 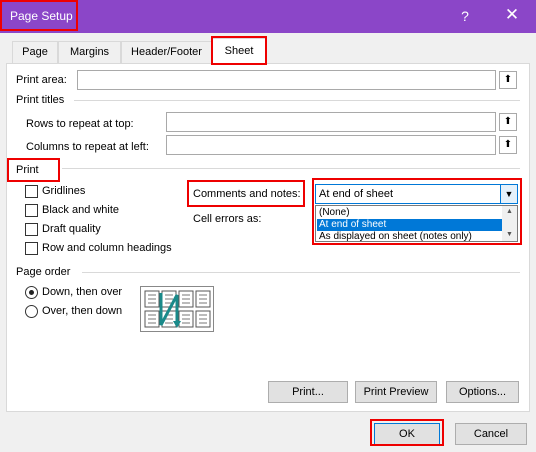 What do you see at coordinates (491, 434) in the screenshot?
I see `cancel-button: Cancel` at bounding box center [491, 434].